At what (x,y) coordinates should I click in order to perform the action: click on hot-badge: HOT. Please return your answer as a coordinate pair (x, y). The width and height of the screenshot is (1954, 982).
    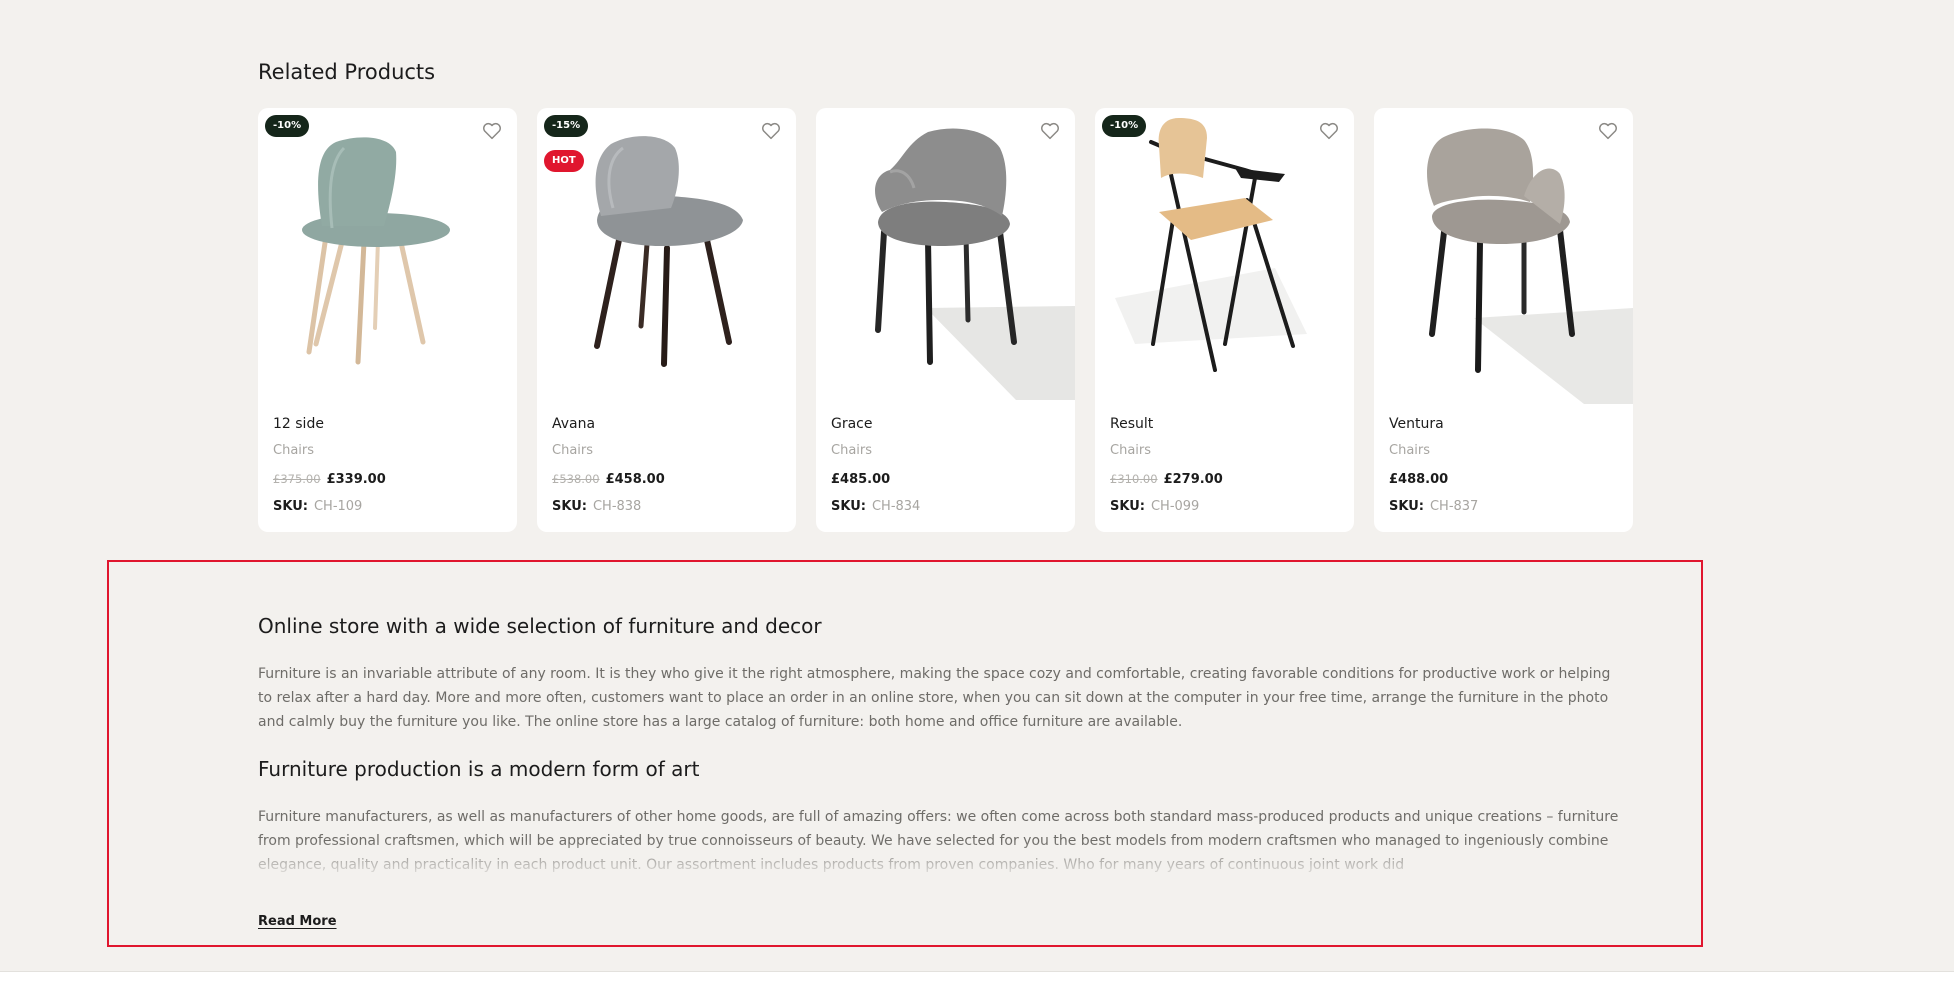
    Looking at the image, I should click on (564, 161).